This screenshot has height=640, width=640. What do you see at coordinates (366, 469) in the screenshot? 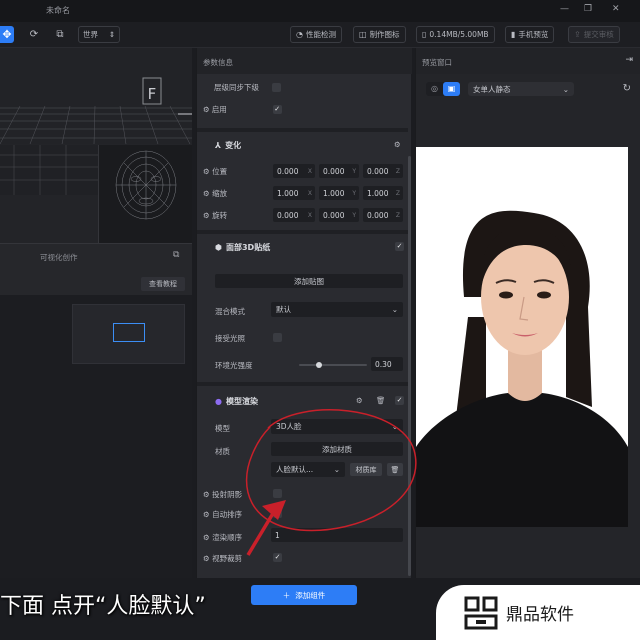
I see `material-library-button: 材质库` at bounding box center [366, 469].